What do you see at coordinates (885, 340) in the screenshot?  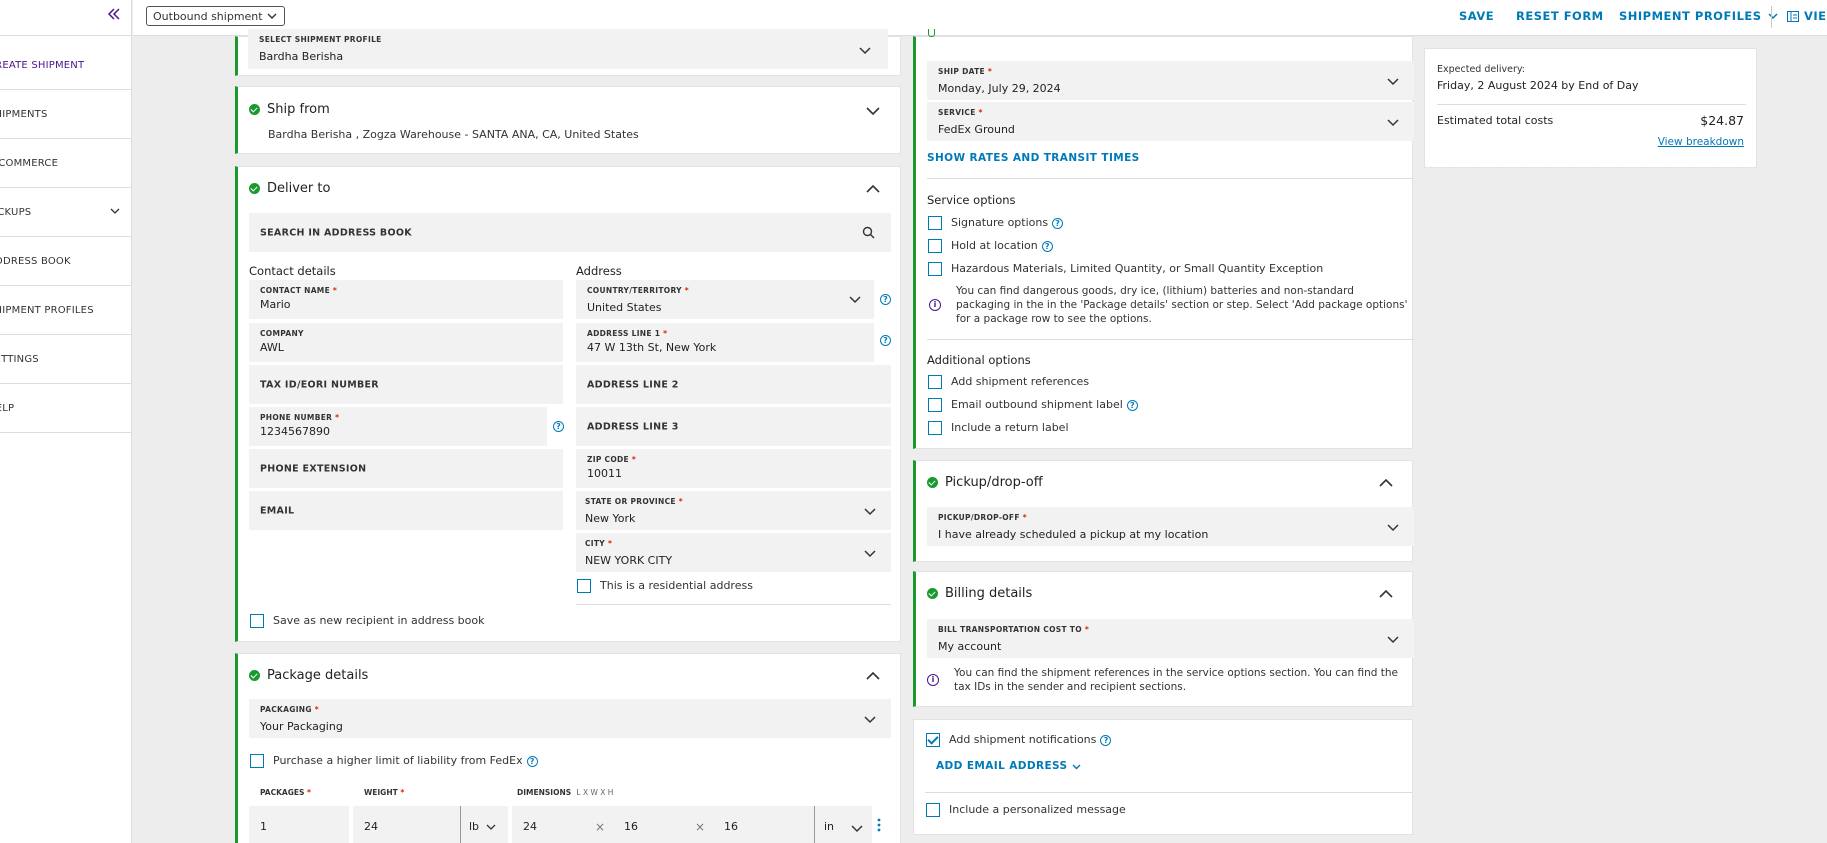 I see `address-help-icon: ?` at bounding box center [885, 340].